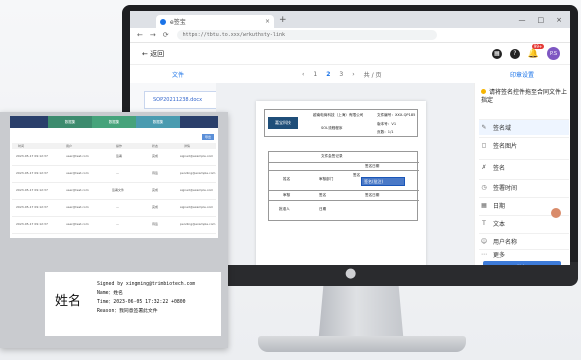 This screenshot has width=581, height=360. What do you see at coordinates (396, 115) in the screenshot?
I see `file-number: 文件编号：XXX-QP185` at bounding box center [396, 115].